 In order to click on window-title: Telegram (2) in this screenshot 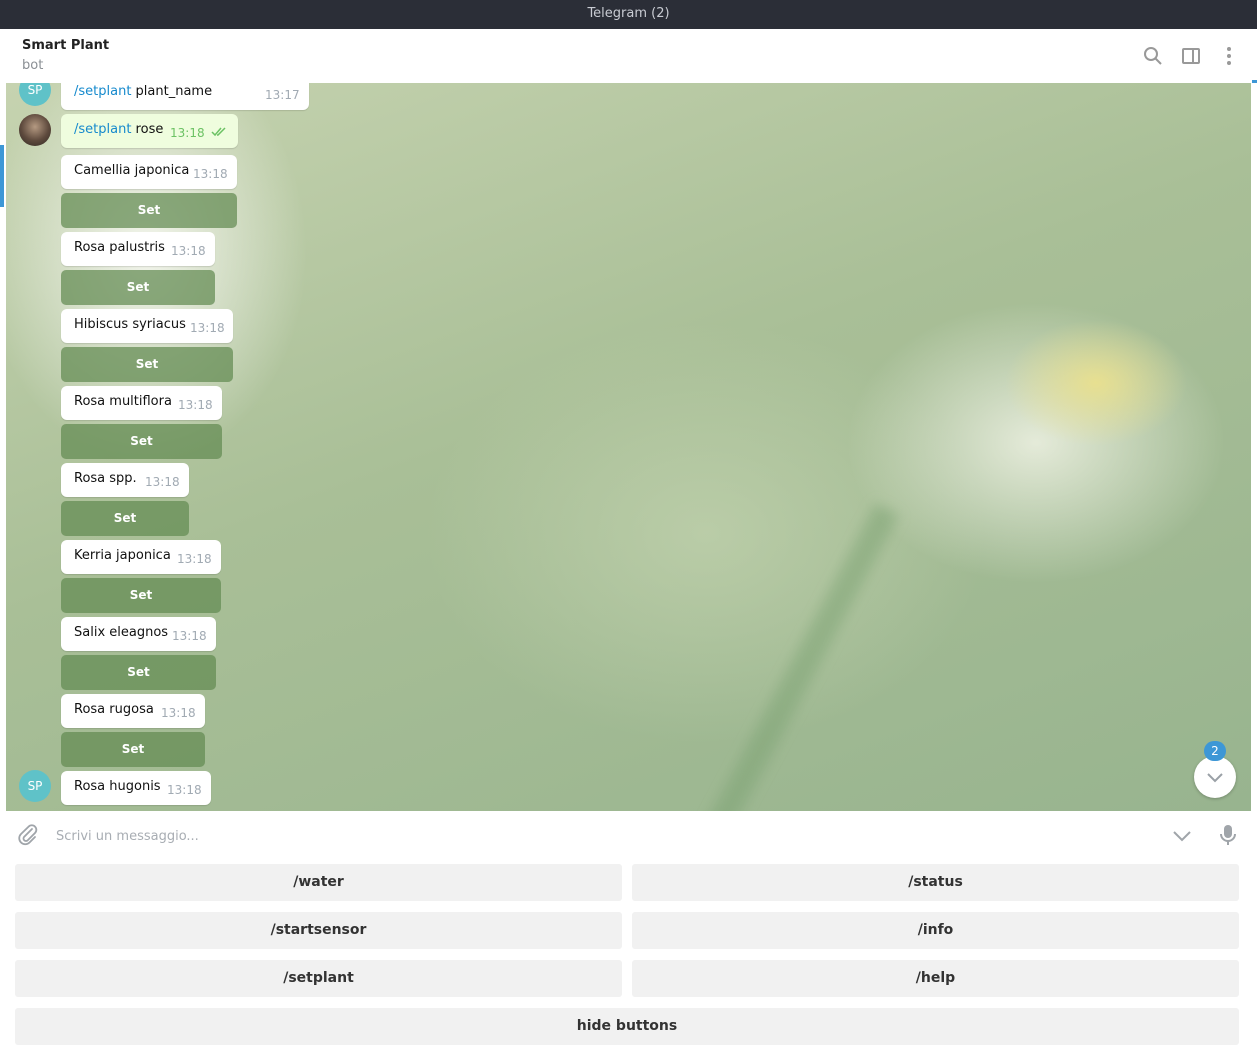, I will do `click(628, 13)`.